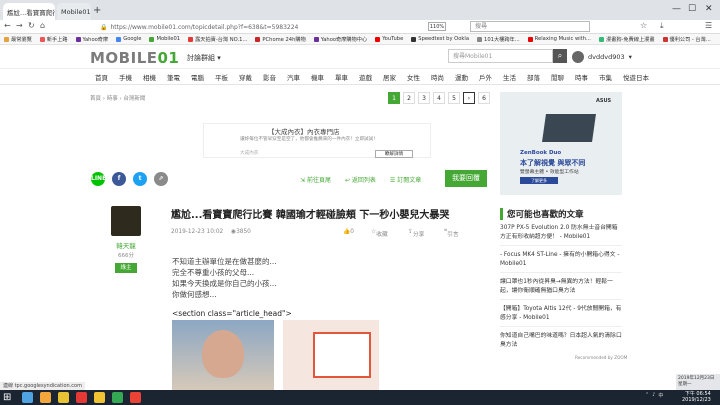 The width and height of the screenshot is (720, 405). Describe the element at coordinates (440, 39) in the screenshot. I see `bookmark-item: Speedtest by Ookla` at that location.